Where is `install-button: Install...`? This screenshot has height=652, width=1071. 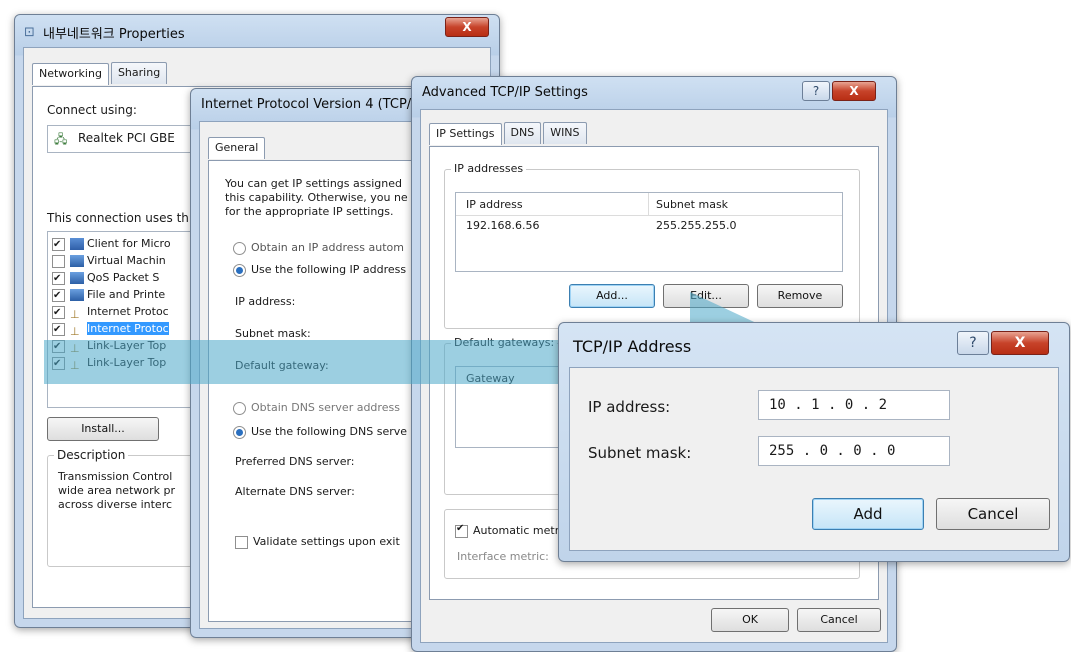 install-button: Install... is located at coordinates (103, 429).